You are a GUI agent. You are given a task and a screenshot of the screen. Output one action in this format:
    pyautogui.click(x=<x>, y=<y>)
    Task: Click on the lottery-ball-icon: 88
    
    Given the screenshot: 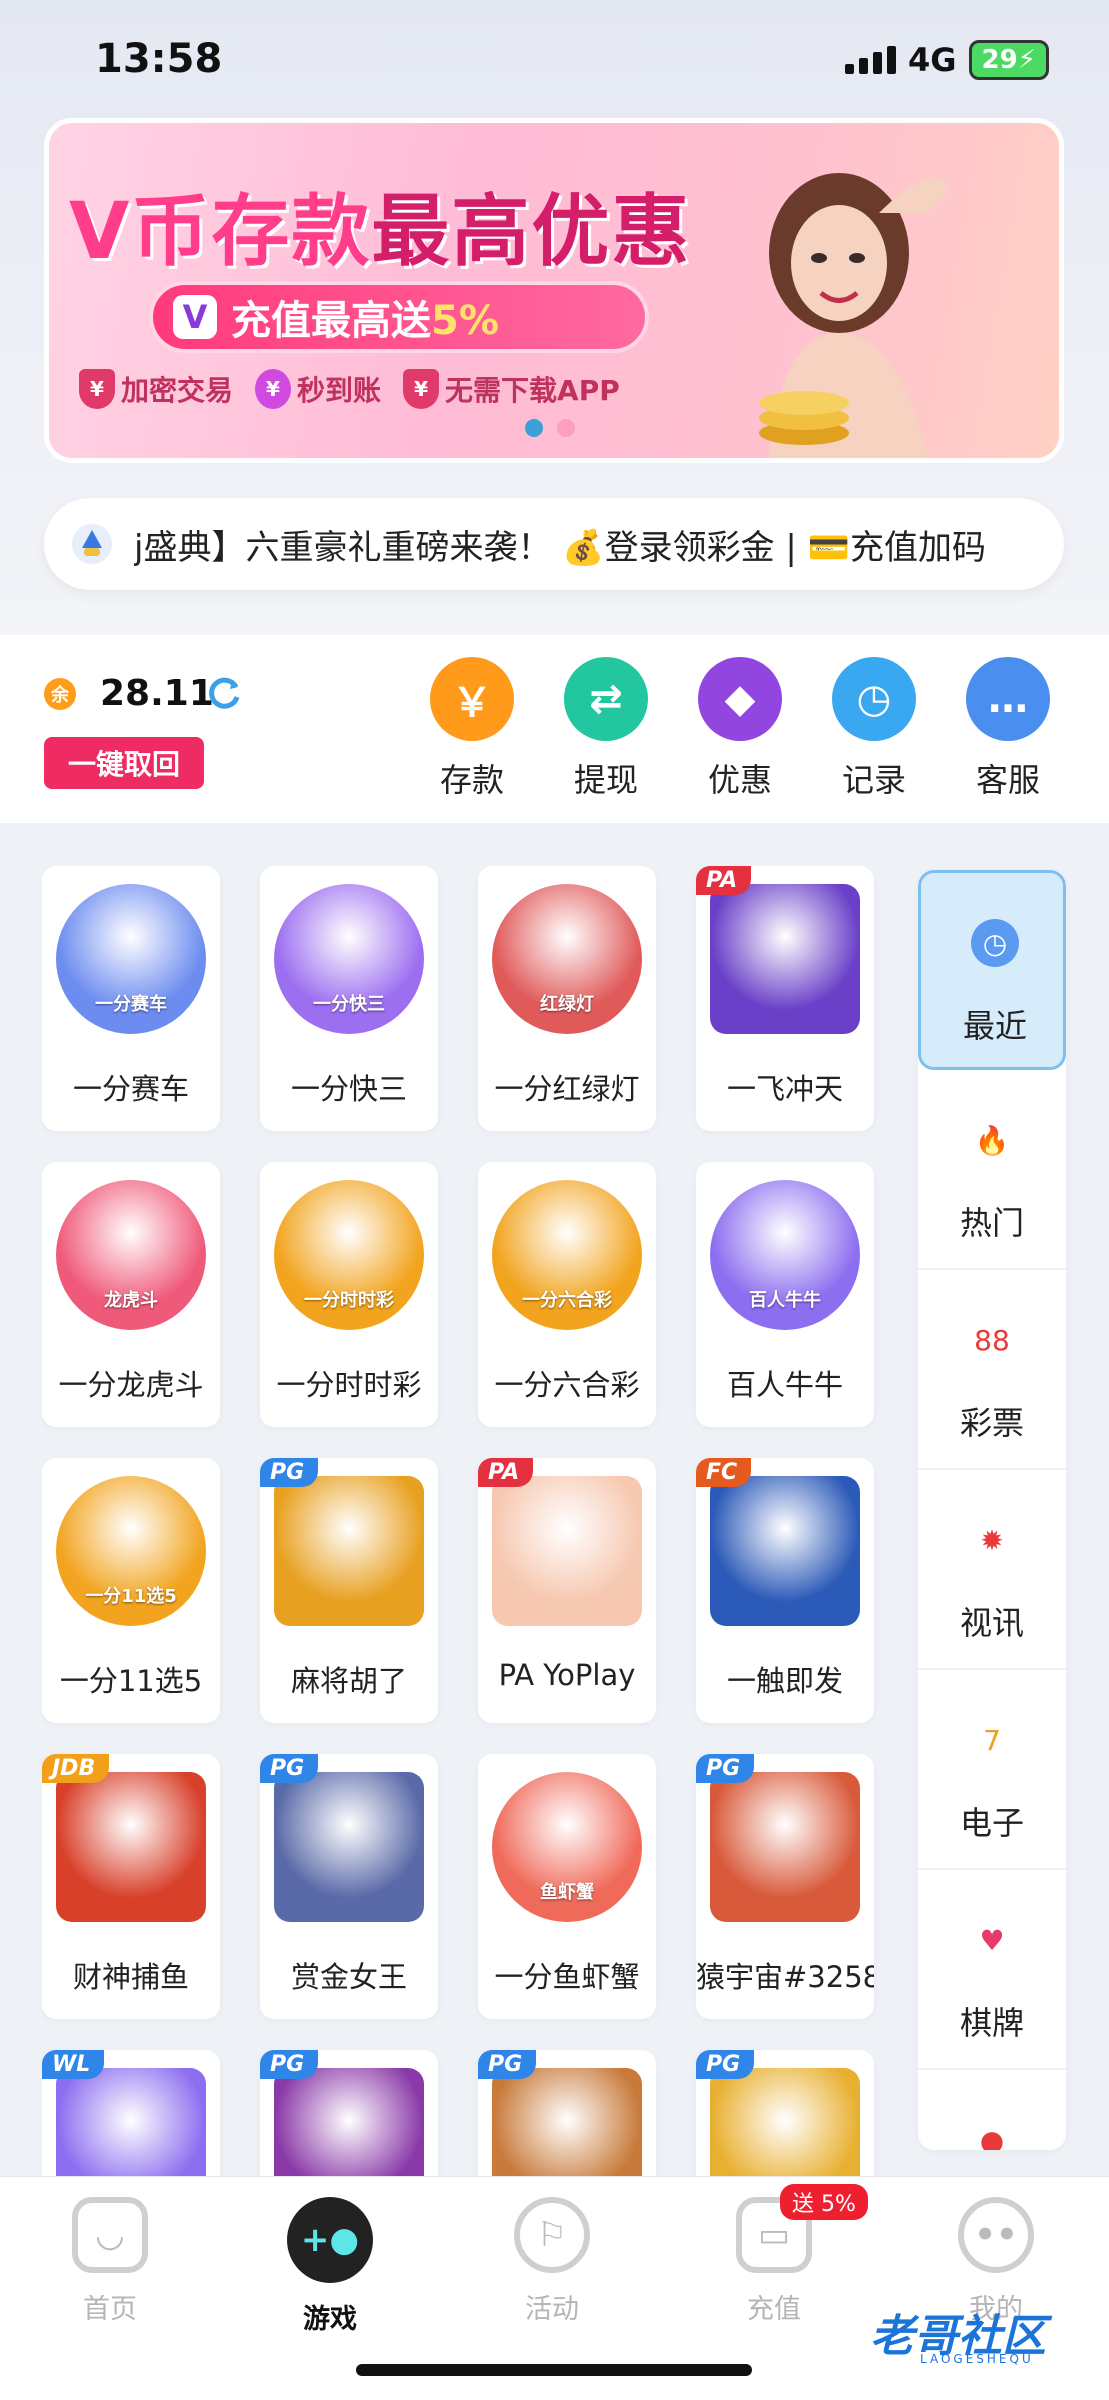 What is the action you would take?
    pyautogui.click(x=992, y=1340)
    